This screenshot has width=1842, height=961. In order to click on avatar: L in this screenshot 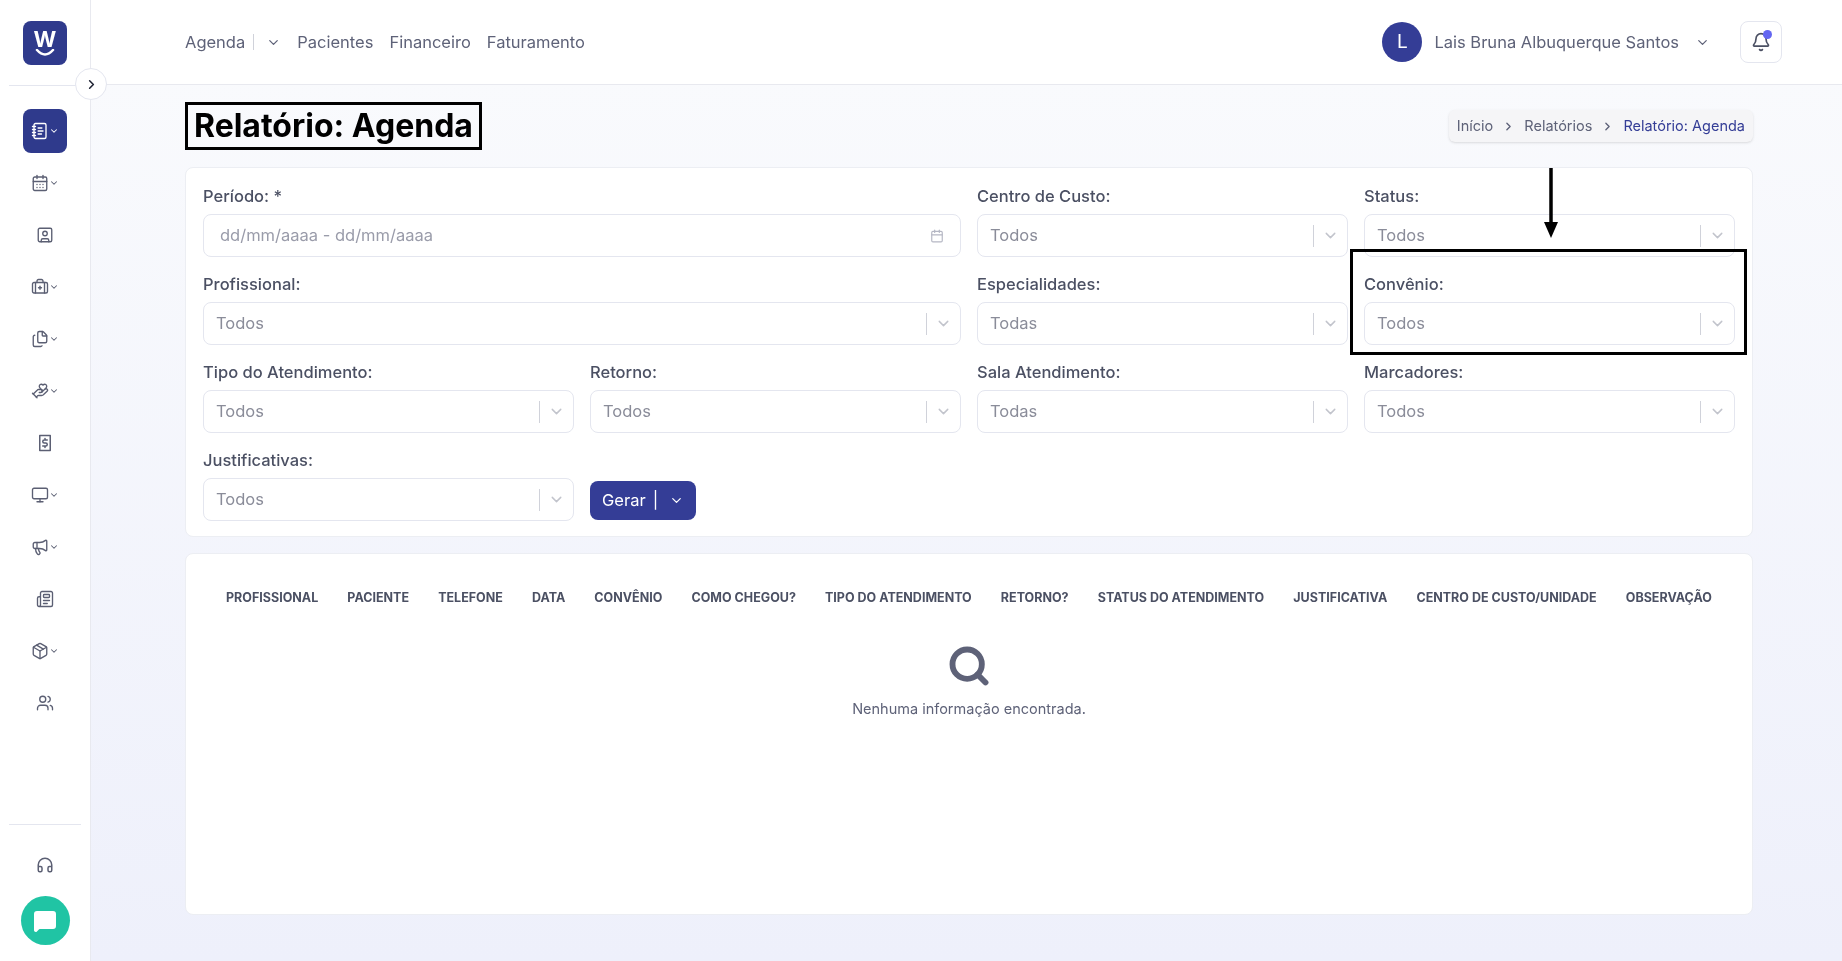, I will do `click(1402, 42)`.